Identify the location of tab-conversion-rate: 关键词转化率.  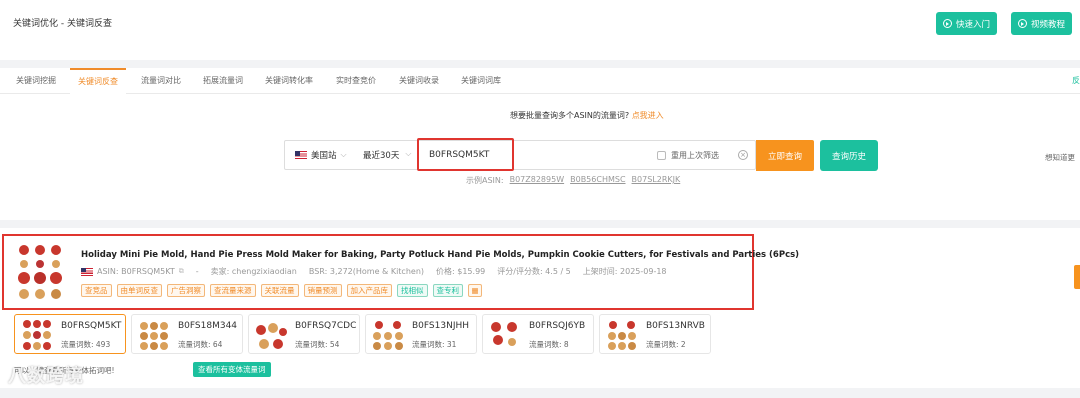
(289, 81).